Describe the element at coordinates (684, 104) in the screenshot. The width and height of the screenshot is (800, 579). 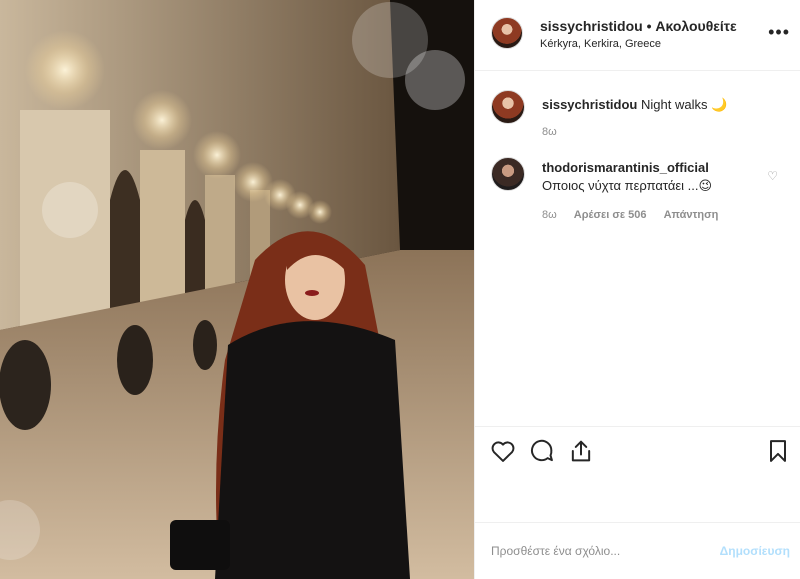
I see `caption-text: Night walks 🌙` at that location.